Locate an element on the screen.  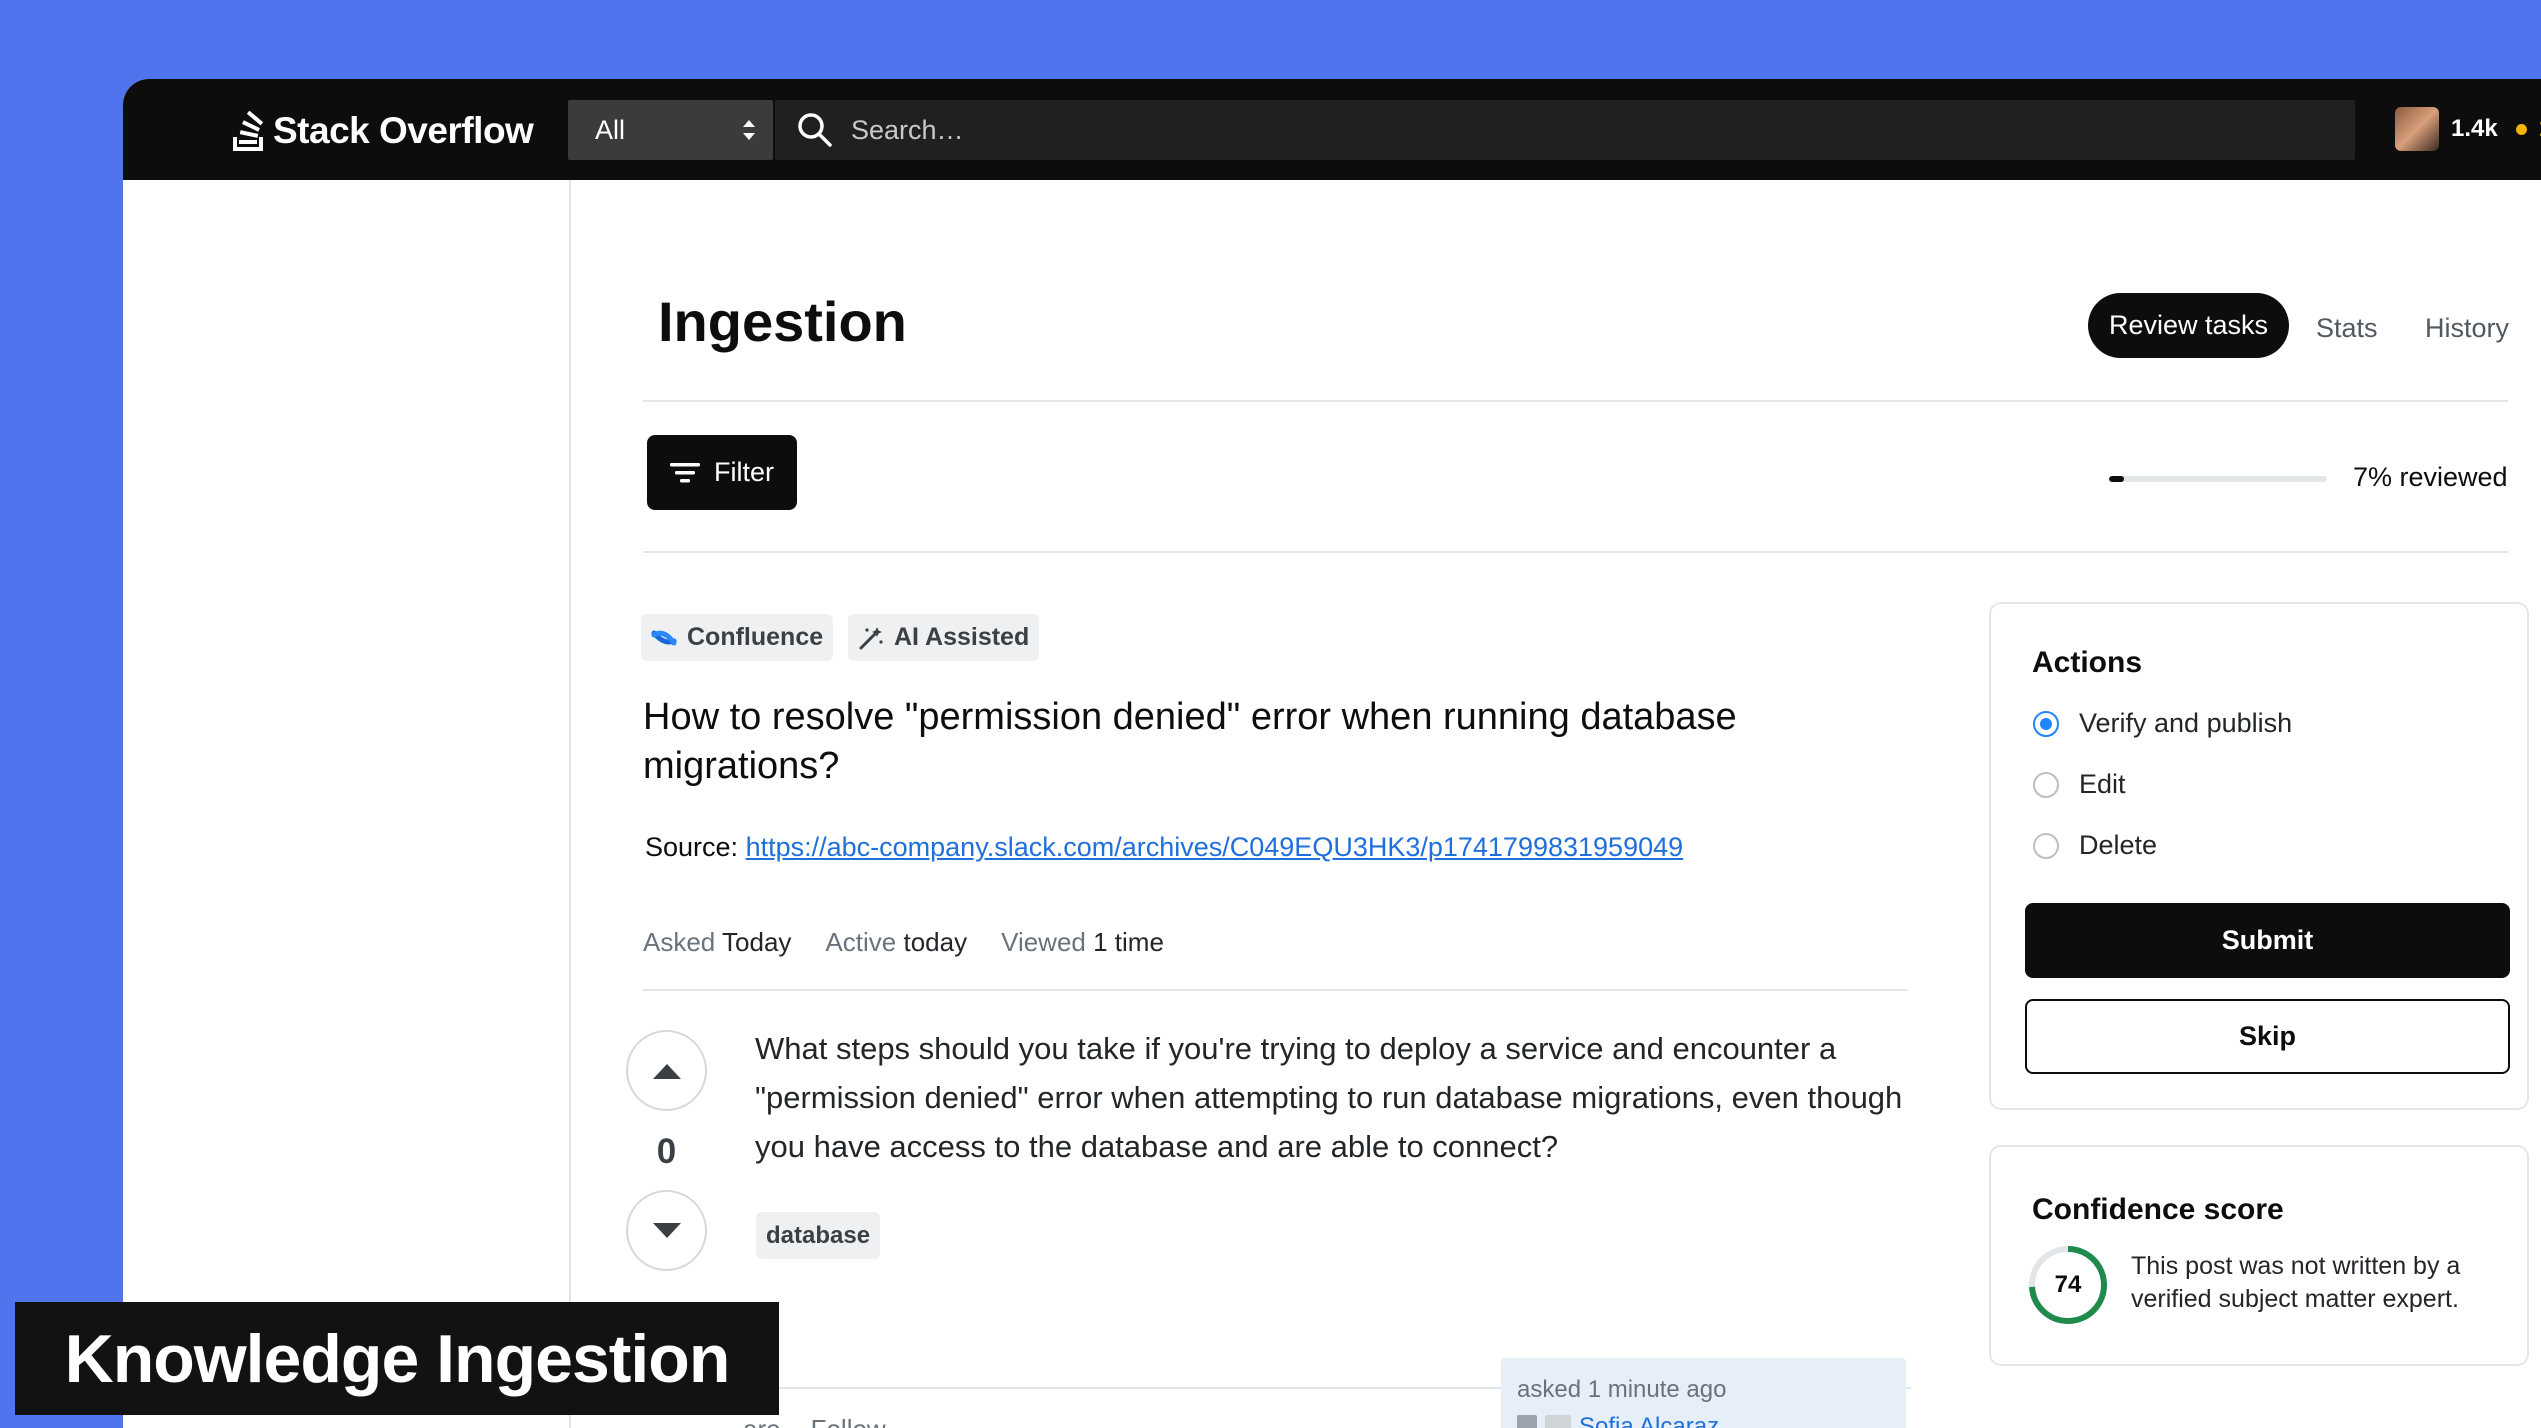
review-progress-label: 7% reviewed is located at coordinates (2430, 477).